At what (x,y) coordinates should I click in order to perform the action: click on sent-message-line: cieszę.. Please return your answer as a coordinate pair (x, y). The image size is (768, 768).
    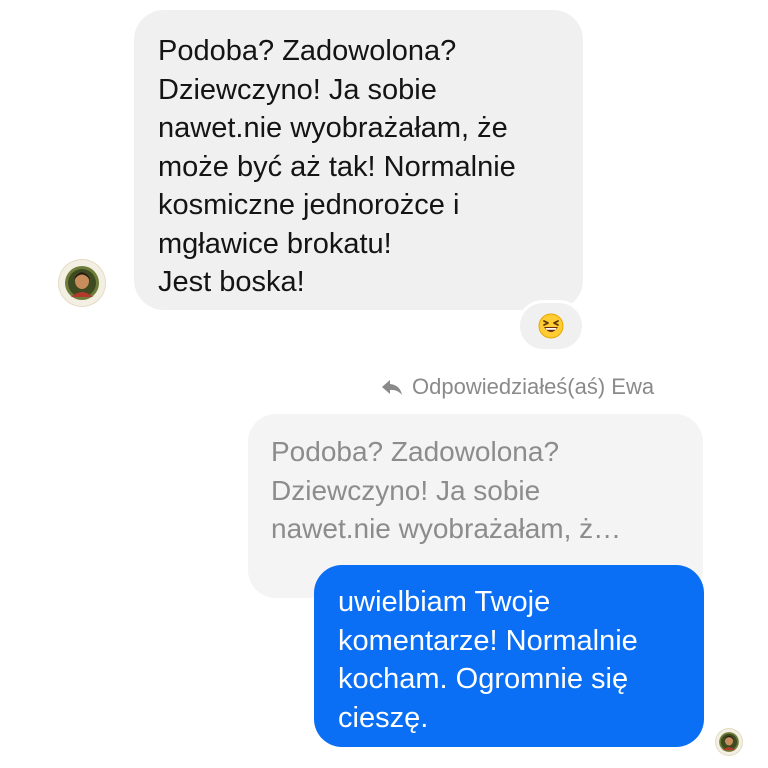
    Looking at the image, I should click on (383, 717).